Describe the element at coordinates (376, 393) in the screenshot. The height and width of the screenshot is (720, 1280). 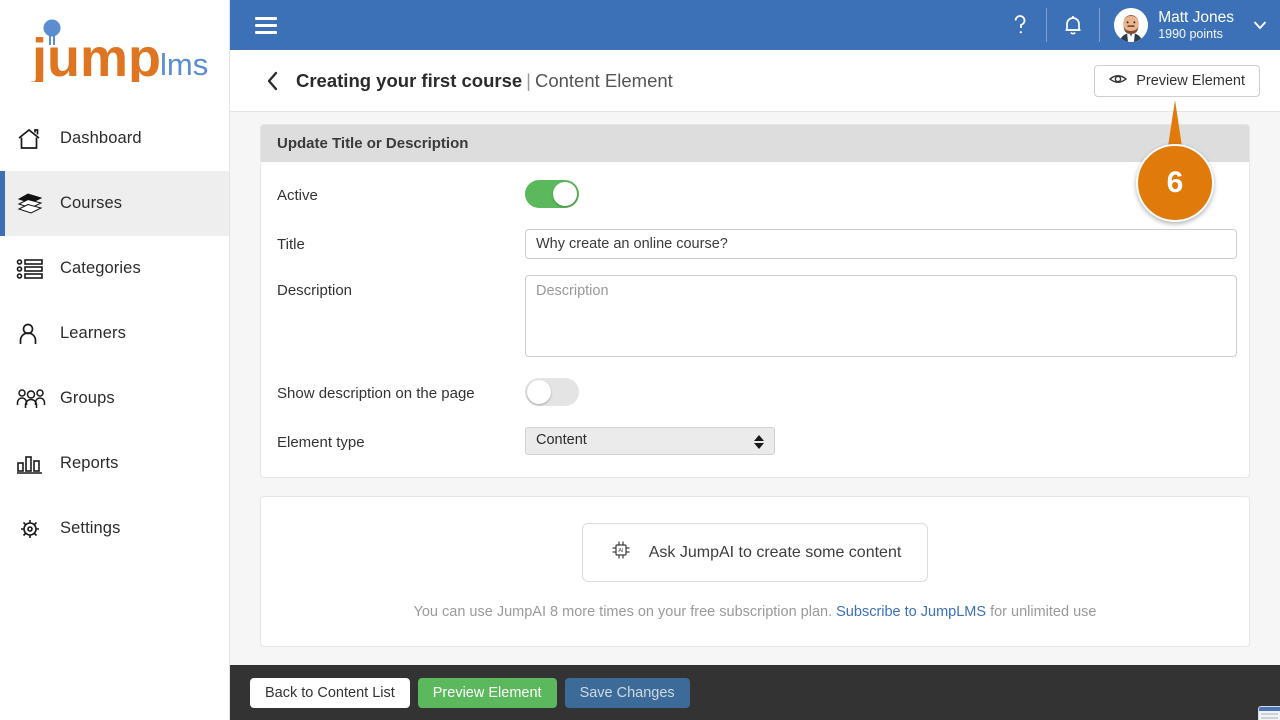
I see `show-description-label: Show description on the page` at that location.